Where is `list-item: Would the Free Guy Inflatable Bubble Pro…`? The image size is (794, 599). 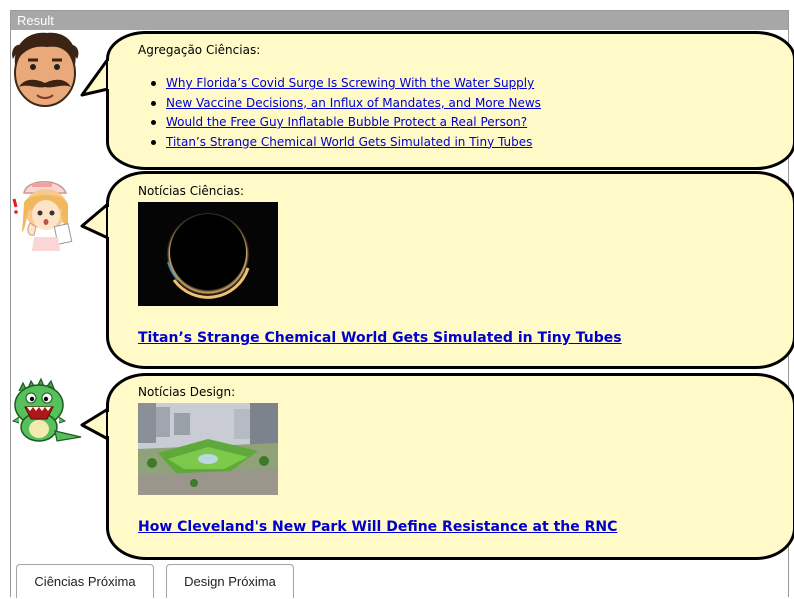
list-item: Would the Free Guy Inflatable Bubble Pro… is located at coordinates (344, 123).